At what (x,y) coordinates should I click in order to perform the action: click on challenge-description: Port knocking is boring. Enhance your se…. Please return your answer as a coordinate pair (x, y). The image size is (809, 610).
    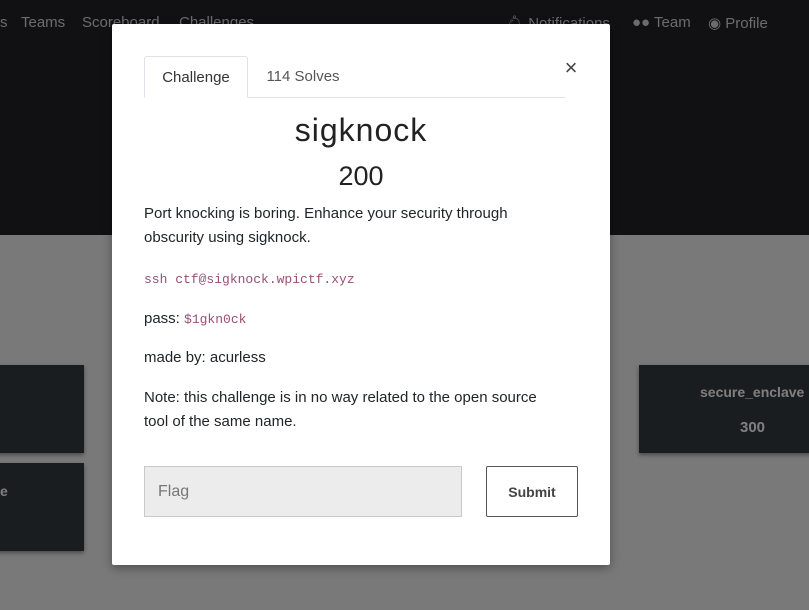
    Looking at the image, I should click on (326, 225).